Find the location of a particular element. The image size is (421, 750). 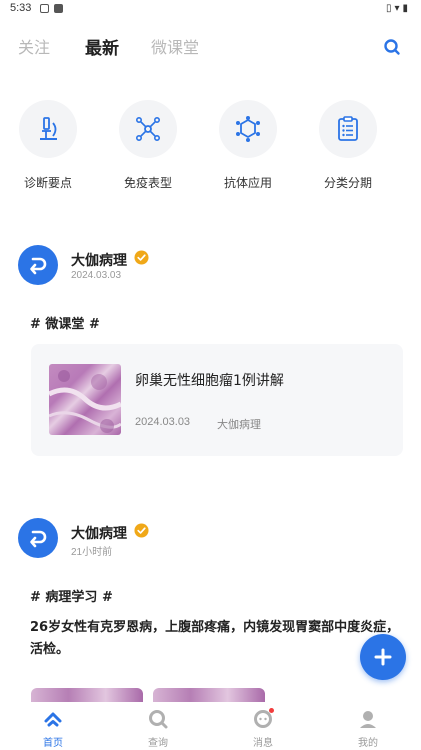

histology-image is located at coordinates (85, 401).